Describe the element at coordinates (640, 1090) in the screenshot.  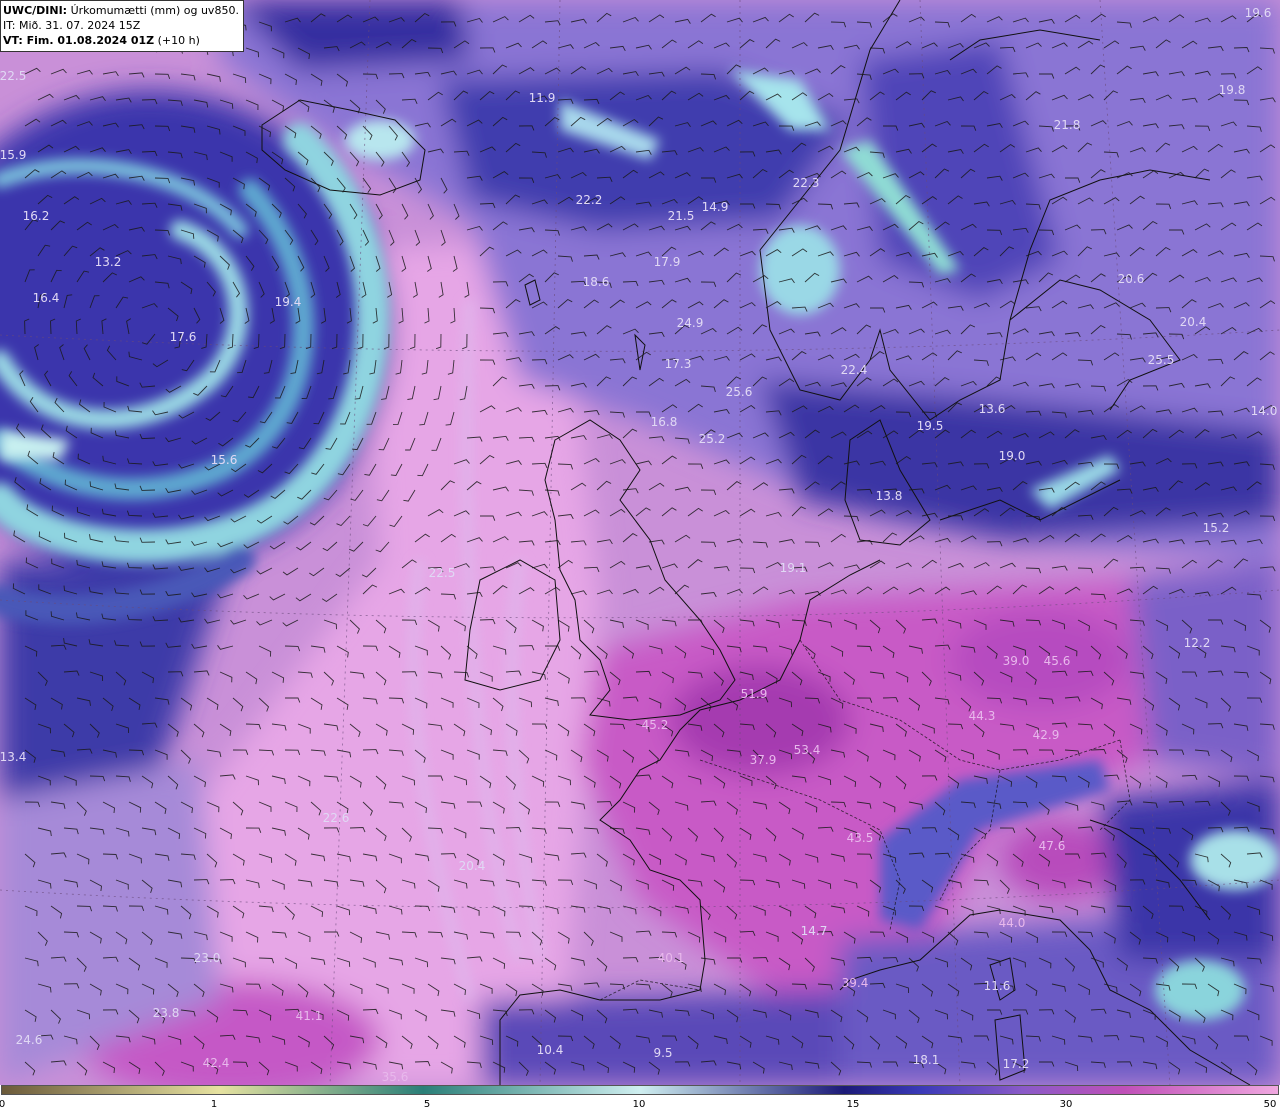
I see `colorbar-gradient` at that location.